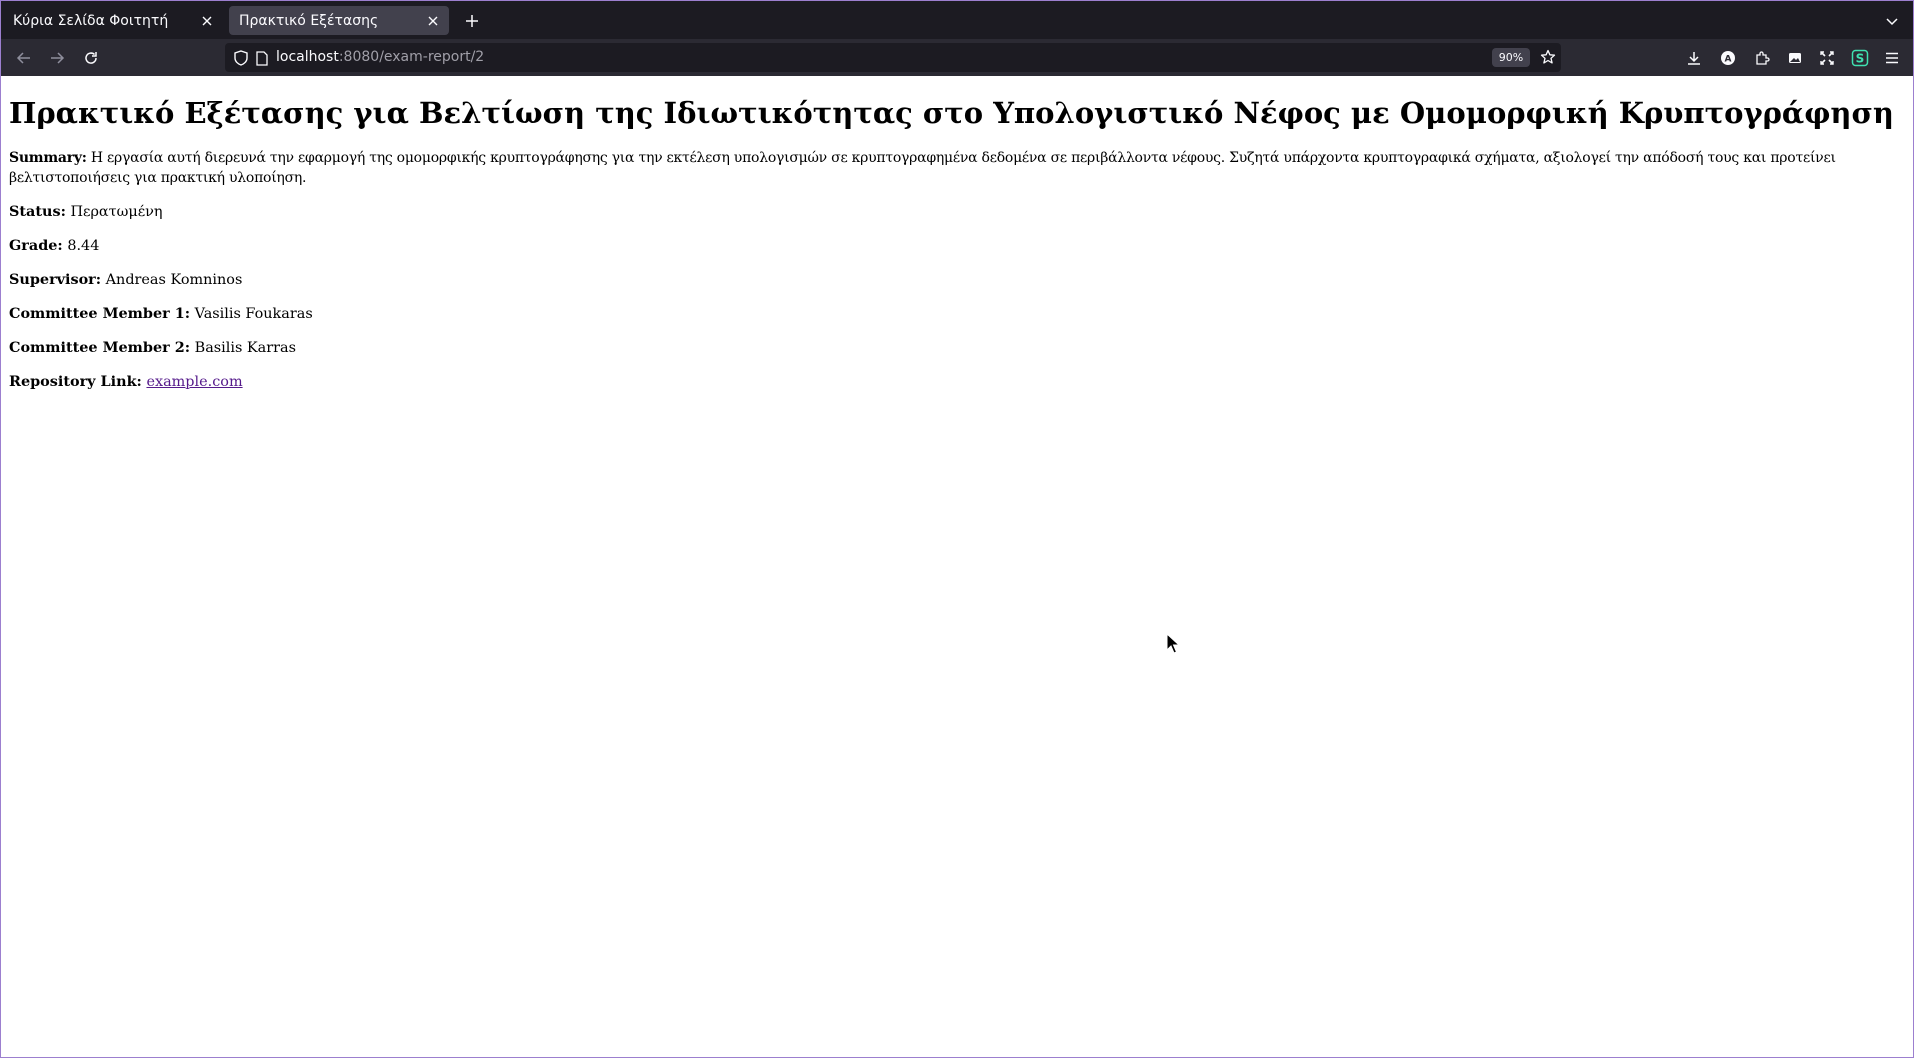 The image size is (1914, 1058). I want to click on tab-exam-report: Πρακτικό Εξέτασης, so click(339, 20).